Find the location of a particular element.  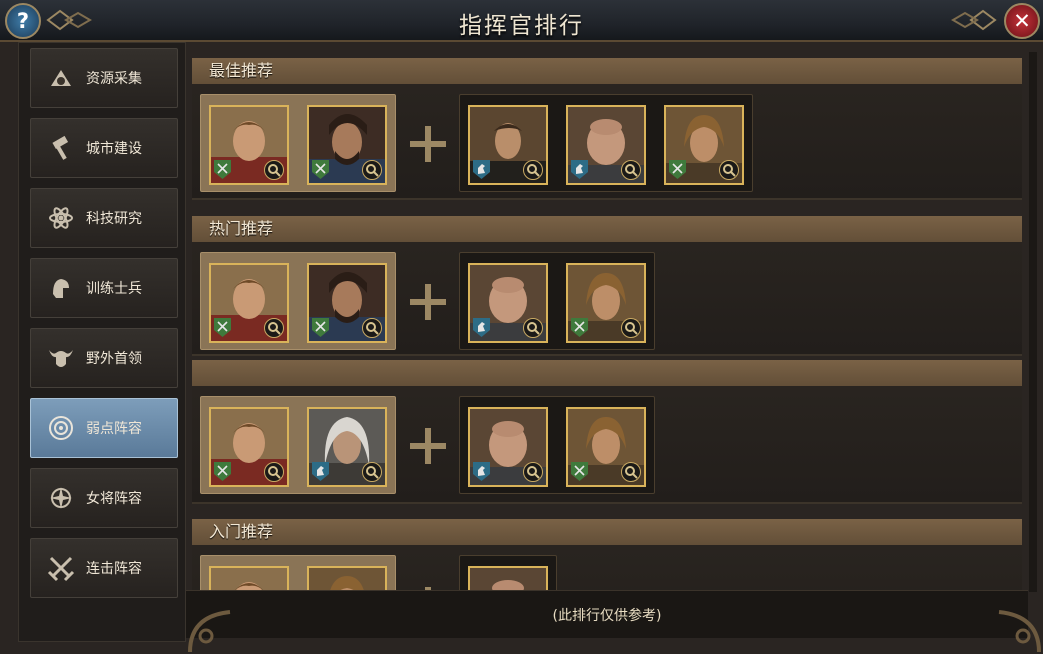

title-bar: ? 指挥官排行 ✕ is located at coordinates (521, 21).